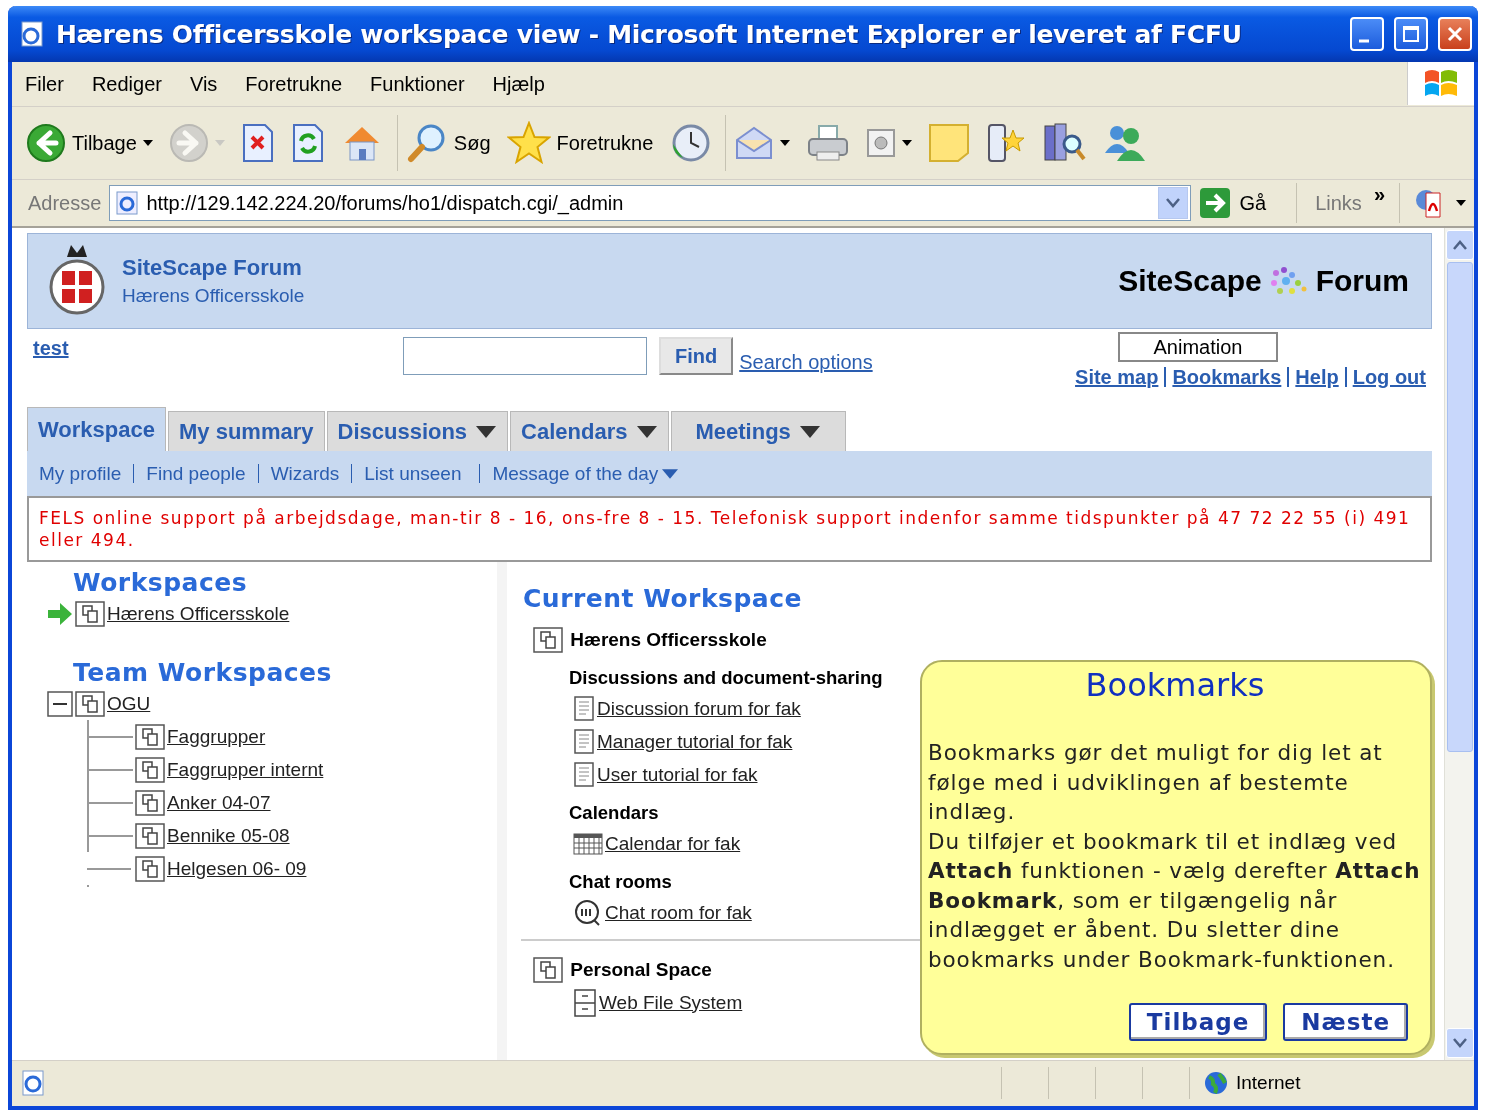 This screenshot has width=1486, height=1112. Describe the element at coordinates (237, 868) in the screenshot. I see `workspace-link: Helgesen 06- 09` at that location.